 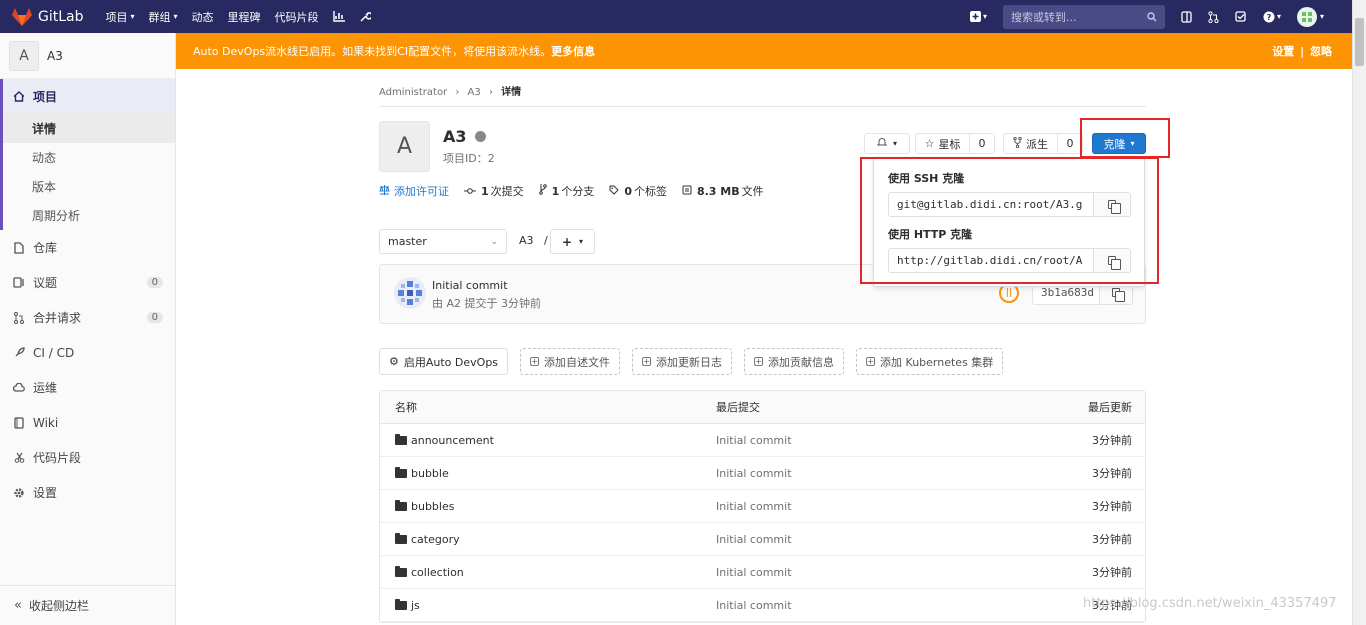 I want to click on branch-selector: master ⌄, so click(x=443, y=241).